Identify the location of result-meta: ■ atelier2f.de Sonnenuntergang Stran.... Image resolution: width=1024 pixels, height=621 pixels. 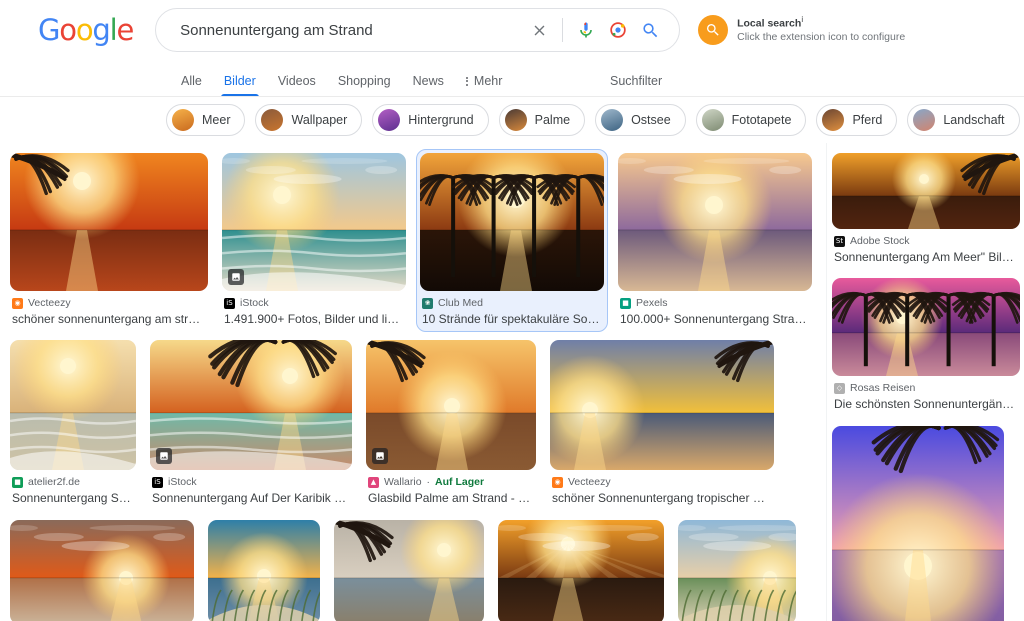
(73, 488).